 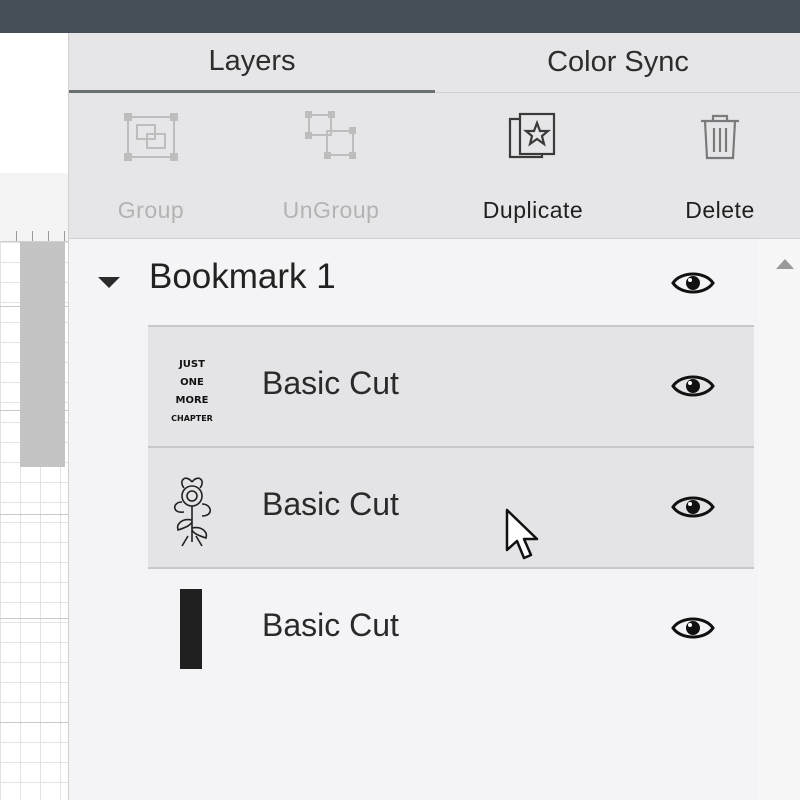 I want to click on thumb-text-line: MORE, so click(x=192, y=400).